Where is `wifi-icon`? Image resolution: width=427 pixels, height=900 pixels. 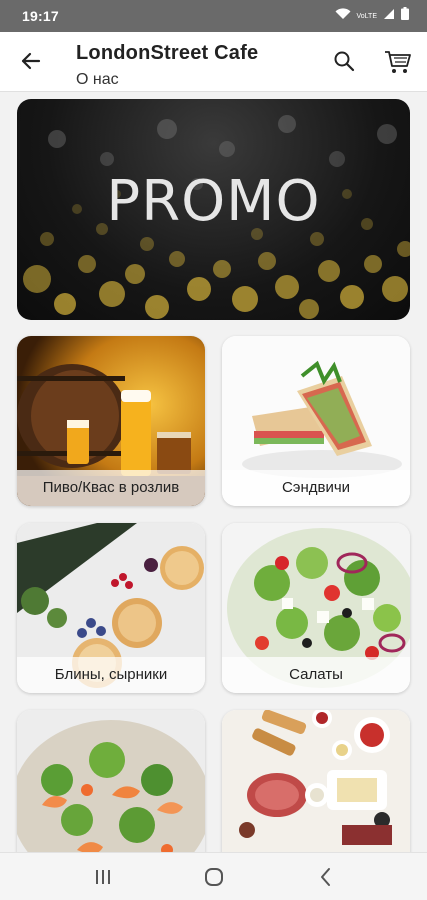
wifi-icon is located at coordinates (343, 16).